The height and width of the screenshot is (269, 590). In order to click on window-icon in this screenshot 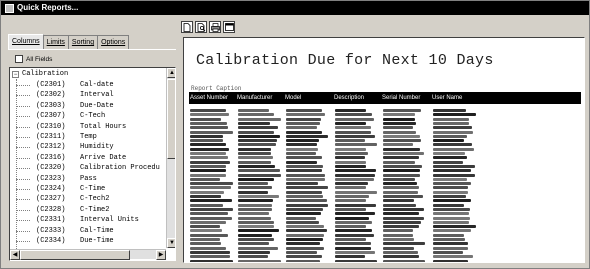, I will do `click(229, 27)`.